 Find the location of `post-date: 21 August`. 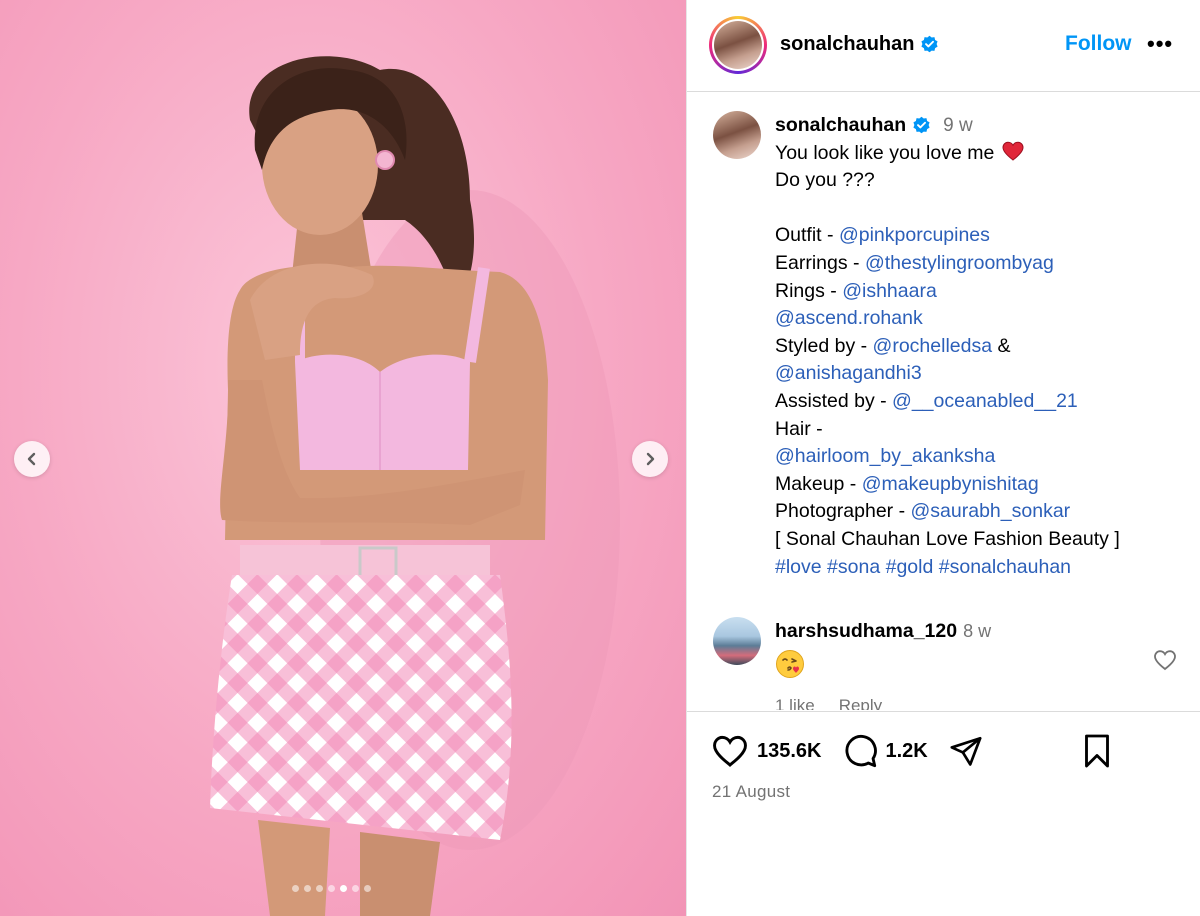

post-date: 21 August is located at coordinates (751, 792).